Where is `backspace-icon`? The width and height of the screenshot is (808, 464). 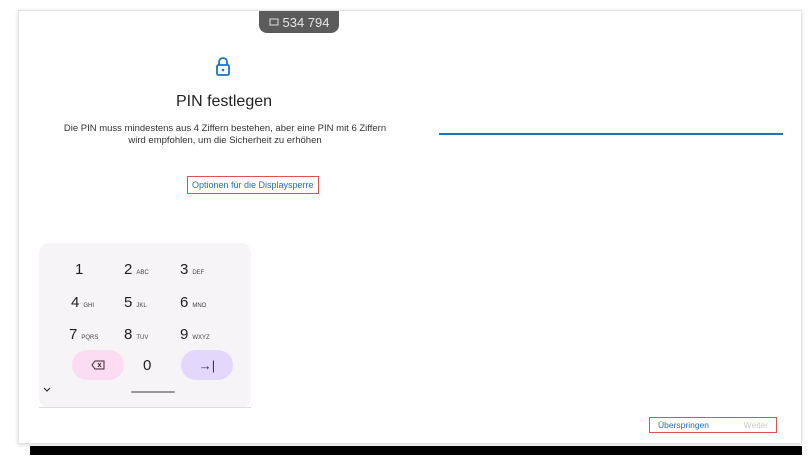
backspace-icon is located at coordinates (98, 365).